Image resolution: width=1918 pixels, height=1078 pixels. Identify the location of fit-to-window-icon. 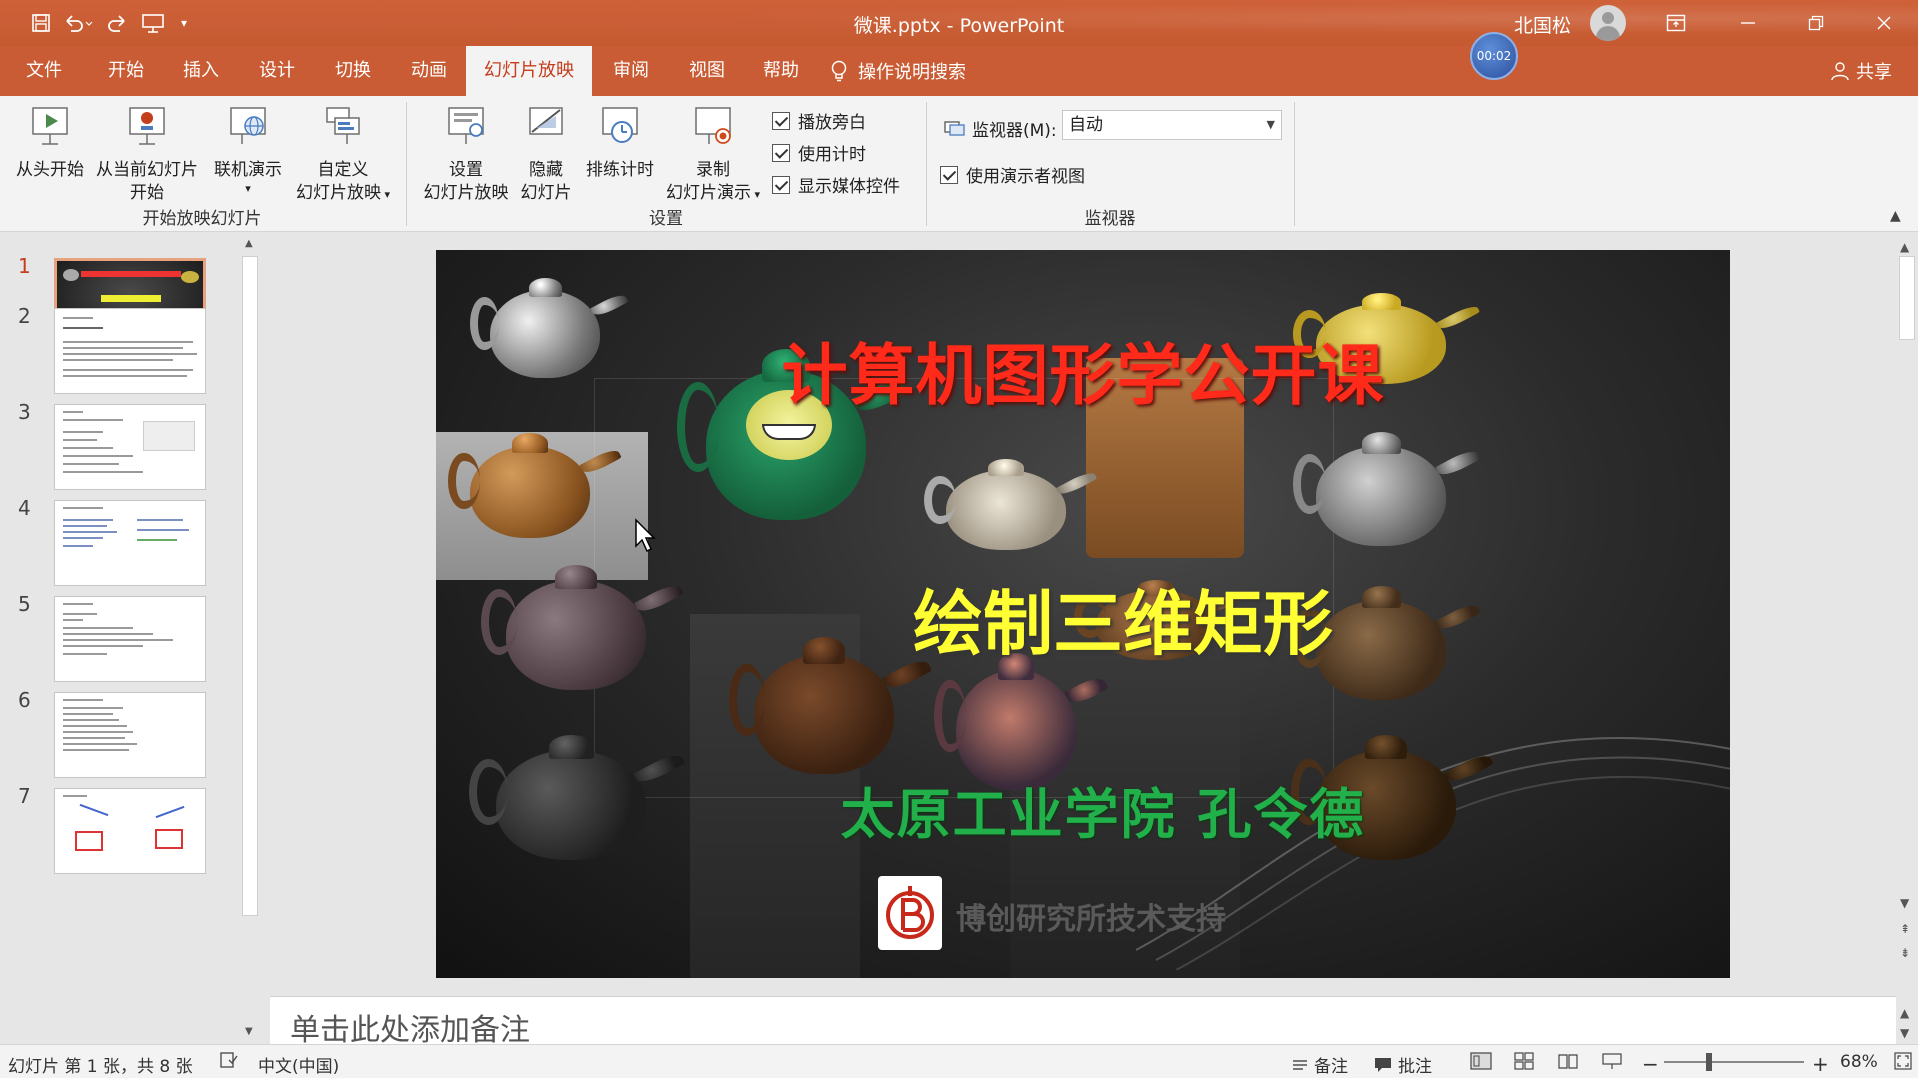
(1903, 1061).